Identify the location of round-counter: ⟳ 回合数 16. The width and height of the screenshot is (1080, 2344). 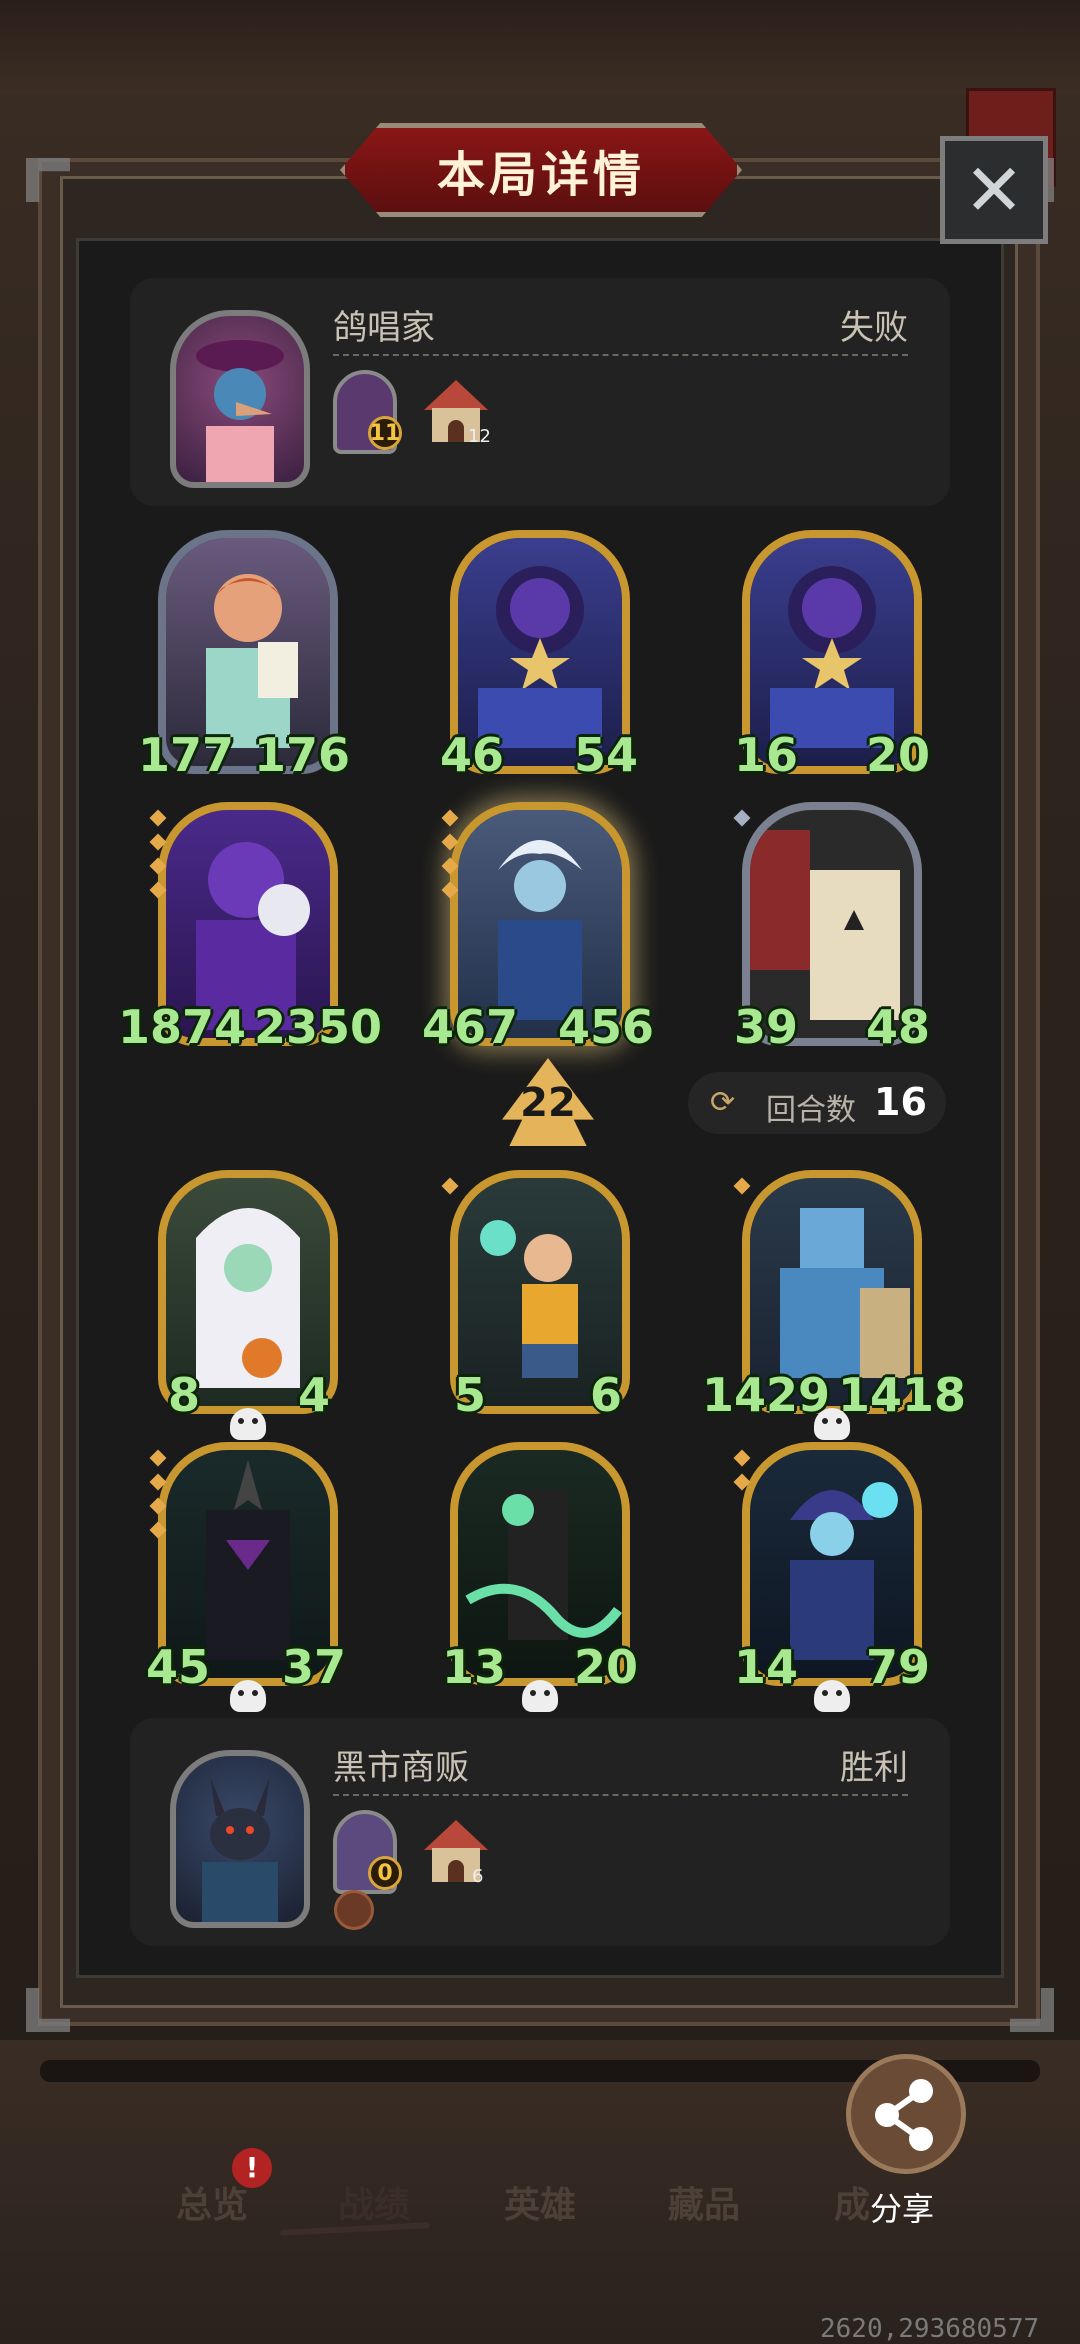
(817, 1103).